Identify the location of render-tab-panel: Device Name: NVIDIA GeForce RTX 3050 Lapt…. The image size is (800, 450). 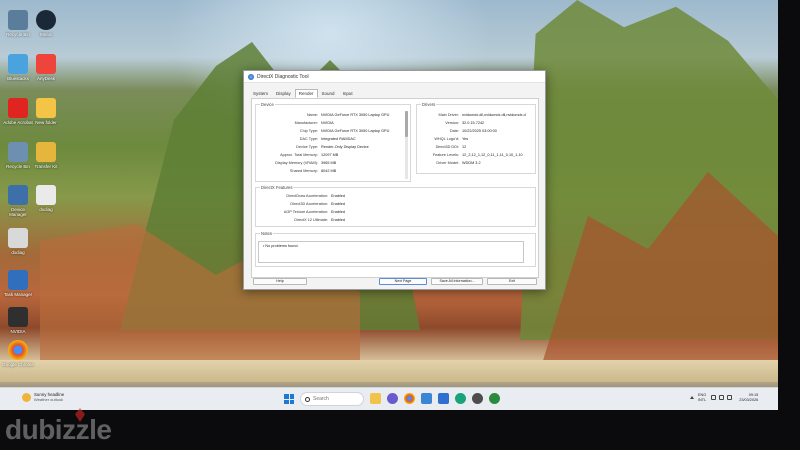
(395, 188).